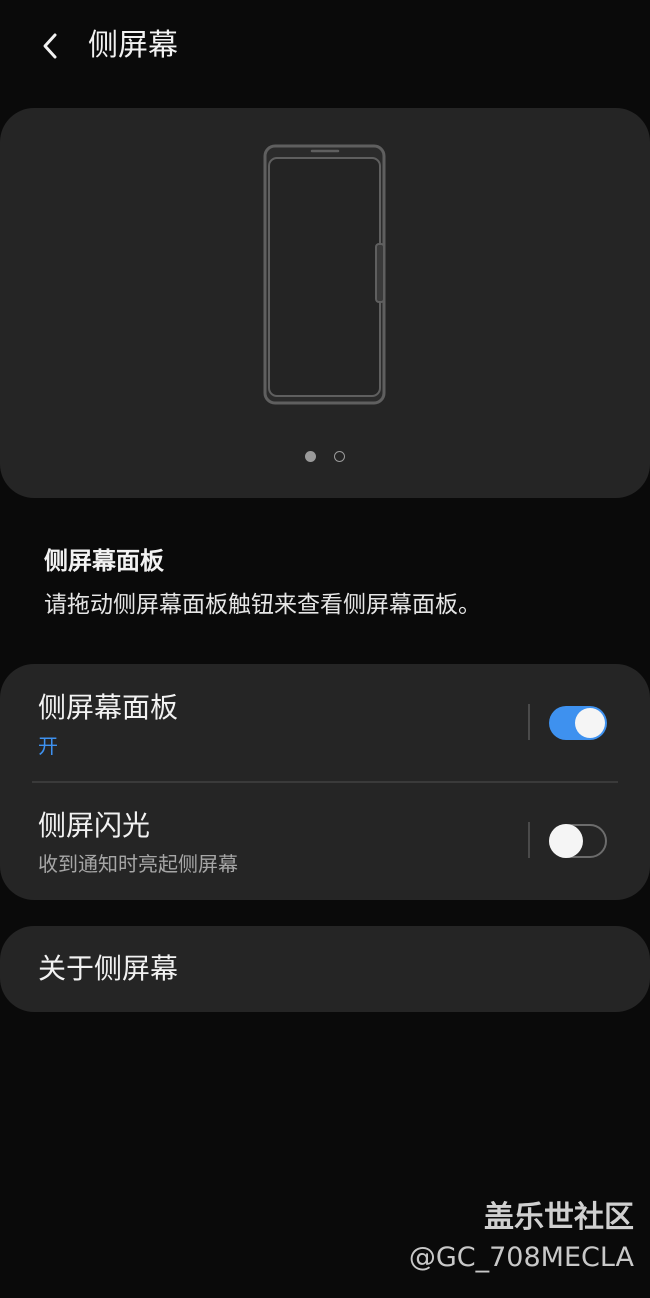 The width and height of the screenshot is (650, 1298). Describe the element at coordinates (324, 274) in the screenshot. I see `phone-edge-handle-illustration` at that location.